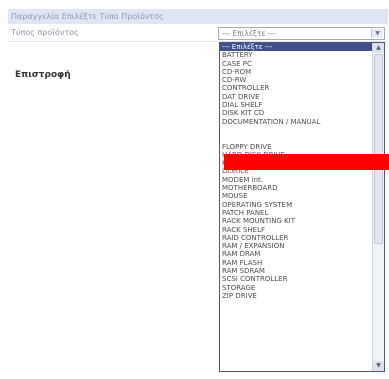  What do you see at coordinates (296, 221) in the screenshot?
I see `dropdown-option: RACK MOUNTING KIT` at bounding box center [296, 221].